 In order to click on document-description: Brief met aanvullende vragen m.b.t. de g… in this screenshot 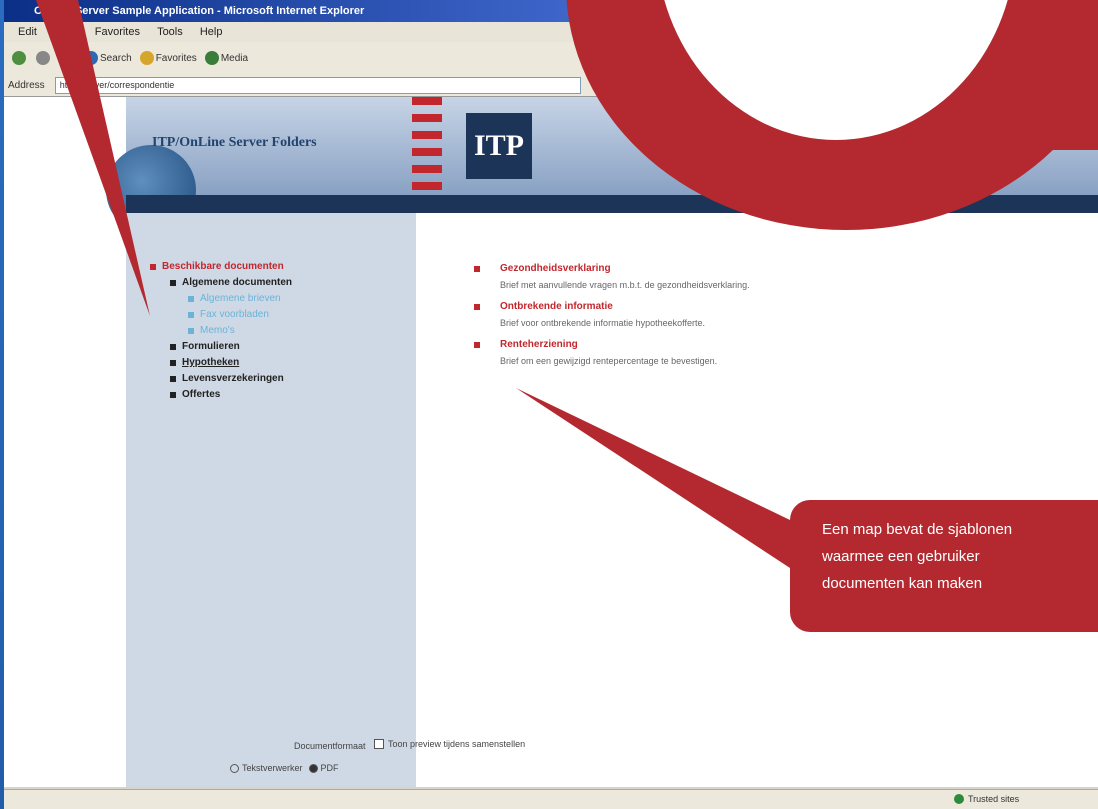, I will do `click(625, 285)`.